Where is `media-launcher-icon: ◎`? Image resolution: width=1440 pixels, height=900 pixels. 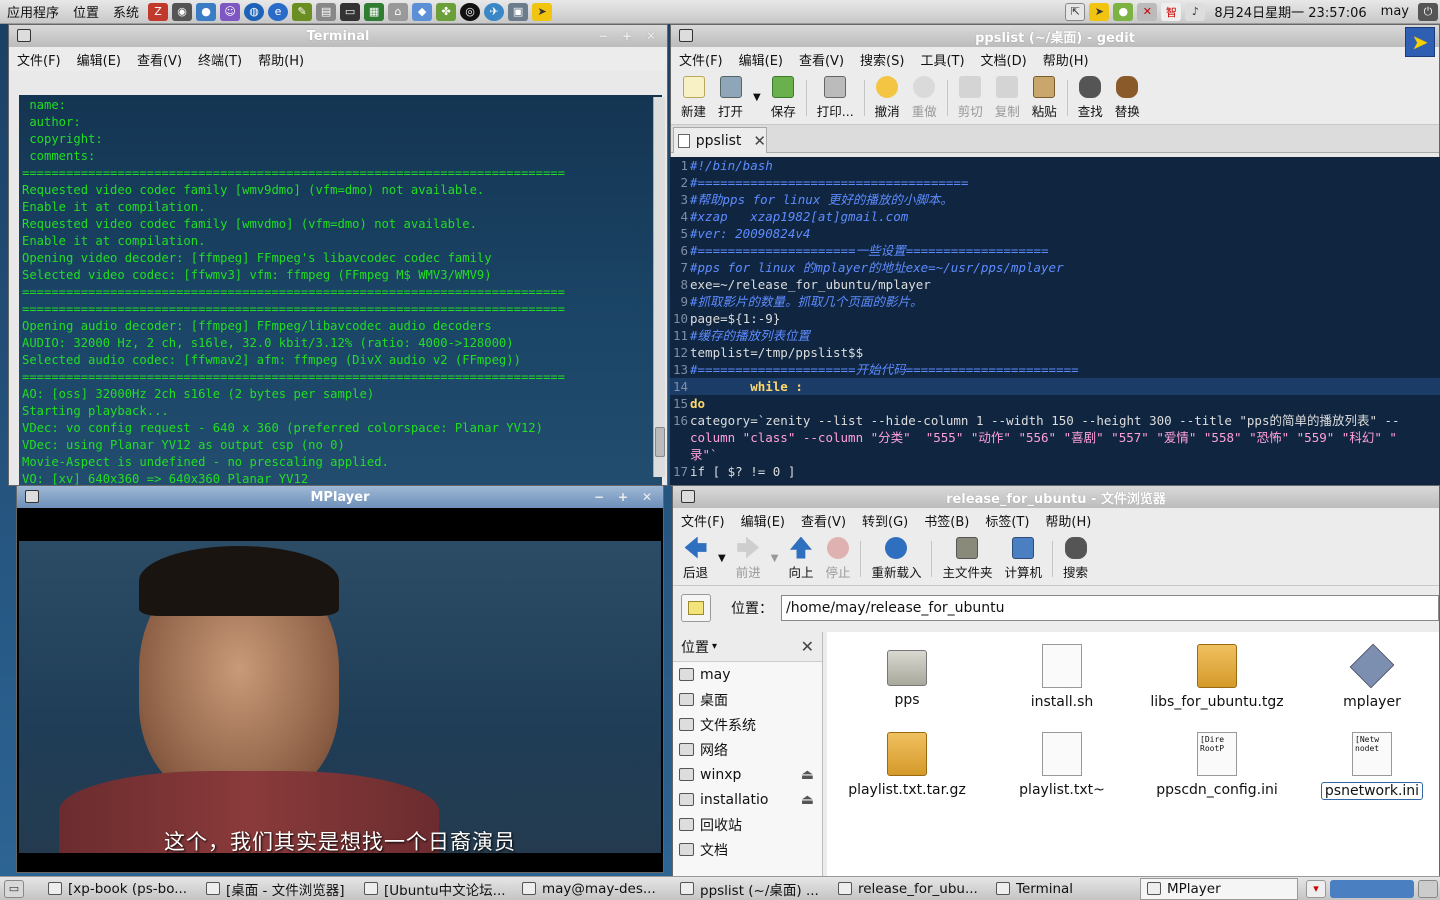 media-launcher-icon: ◎ is located at coordinates (470, 11).